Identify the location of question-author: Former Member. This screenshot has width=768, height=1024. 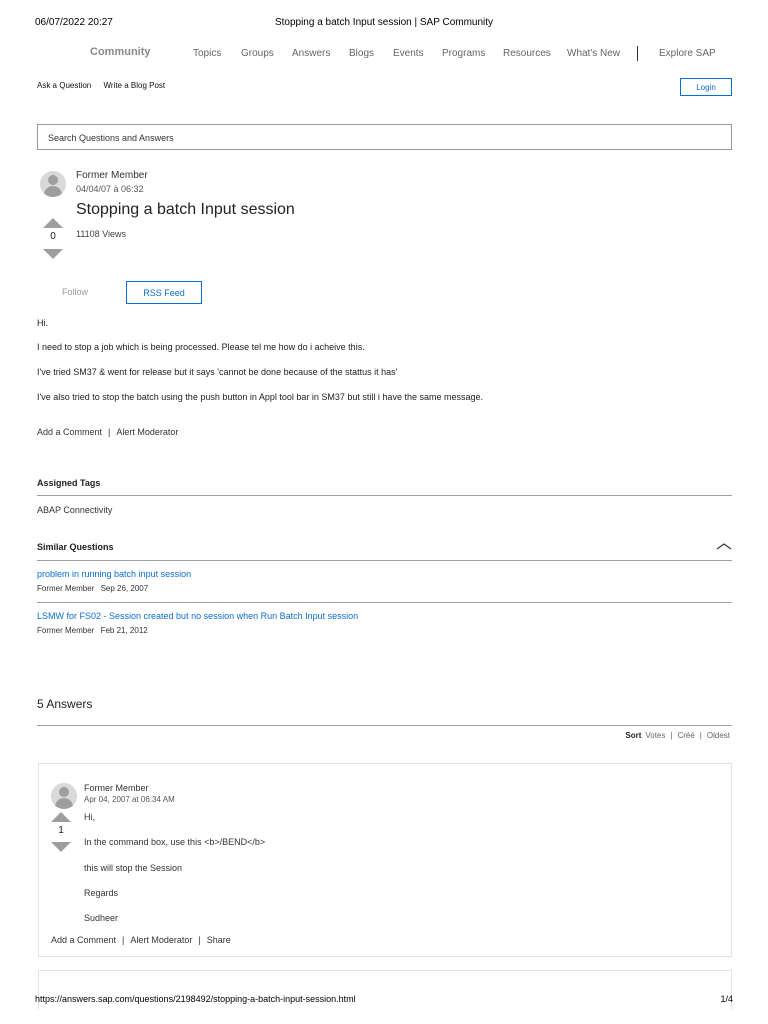
(112, 175).